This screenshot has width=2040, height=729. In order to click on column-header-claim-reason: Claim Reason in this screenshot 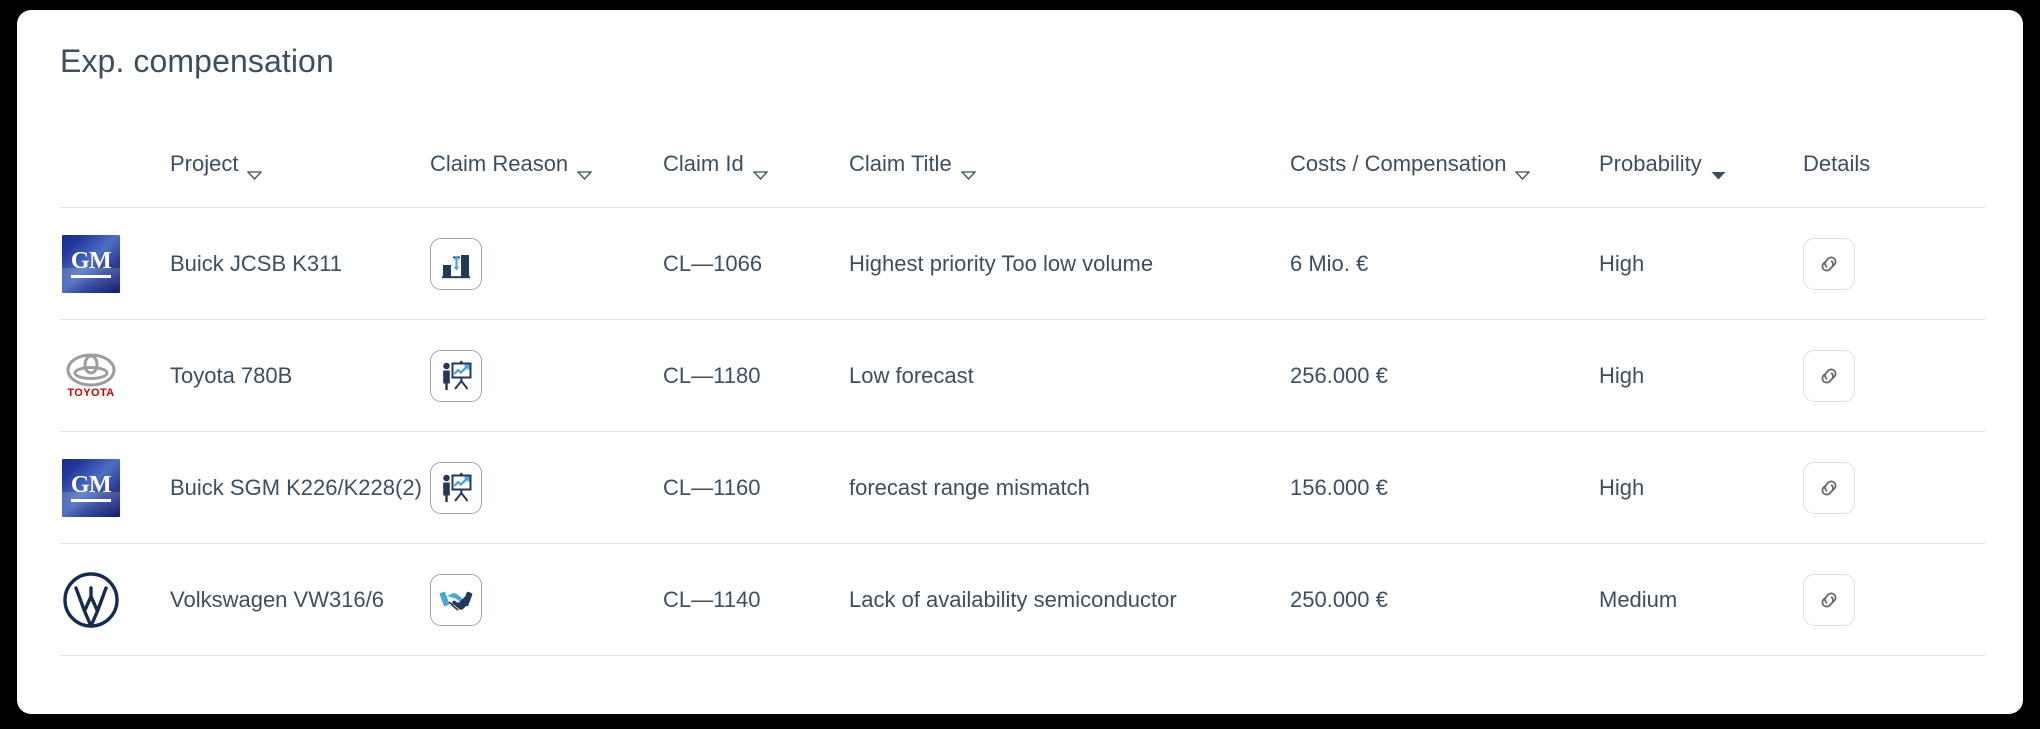, I will do `click(546, 165)`.